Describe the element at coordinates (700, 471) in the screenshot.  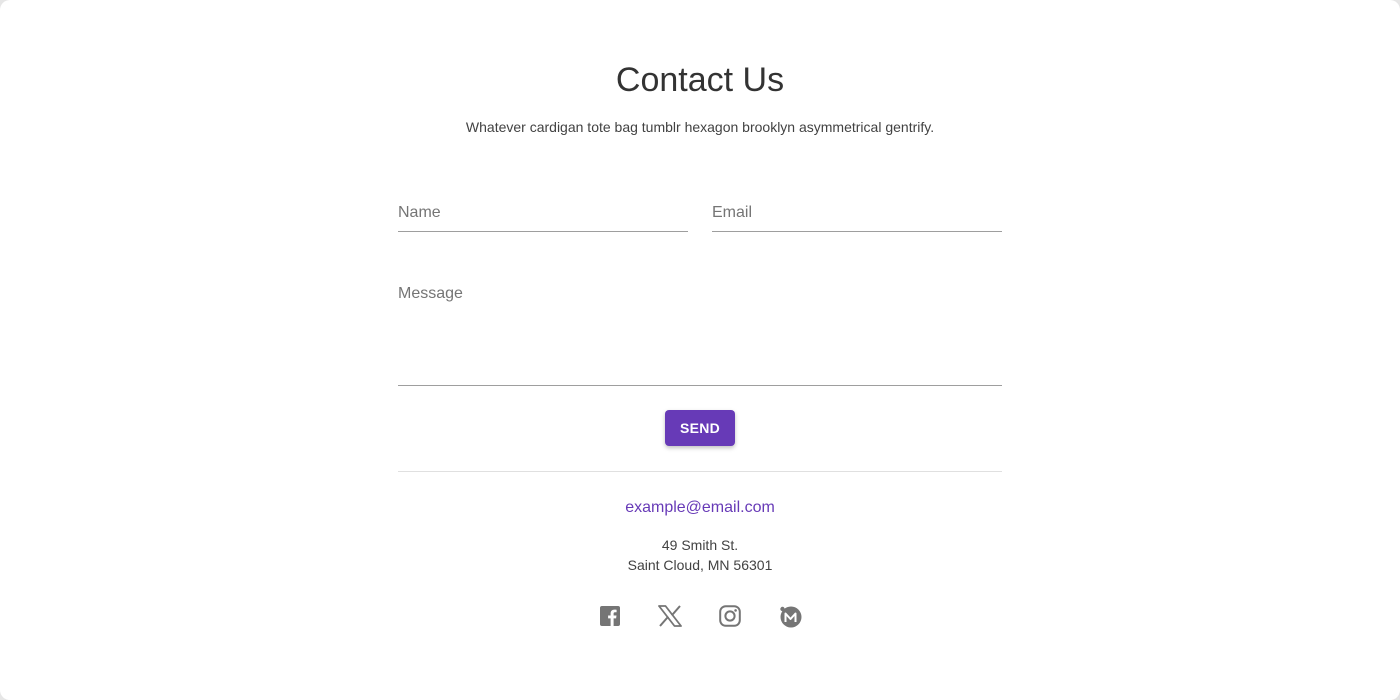
I see `divider` at that location.